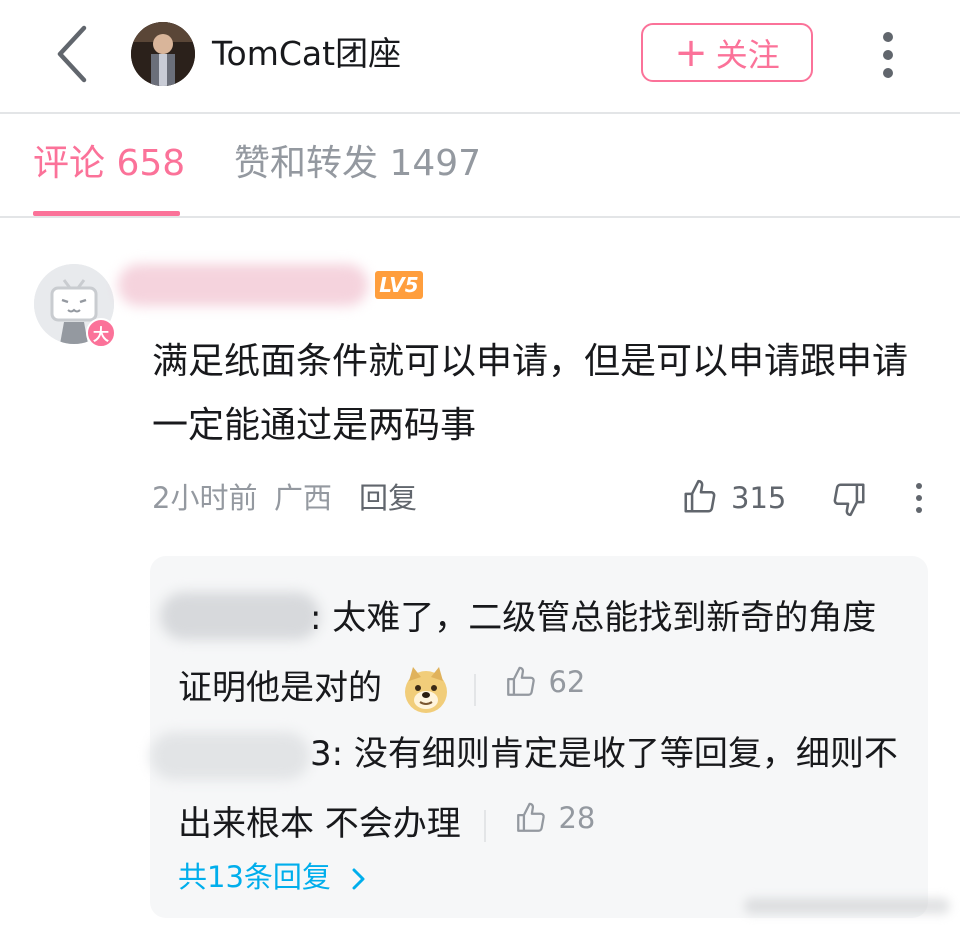  Describe the element at coordinates (544, 682) in the screenshot. I see `reply-like: 62` at that location.